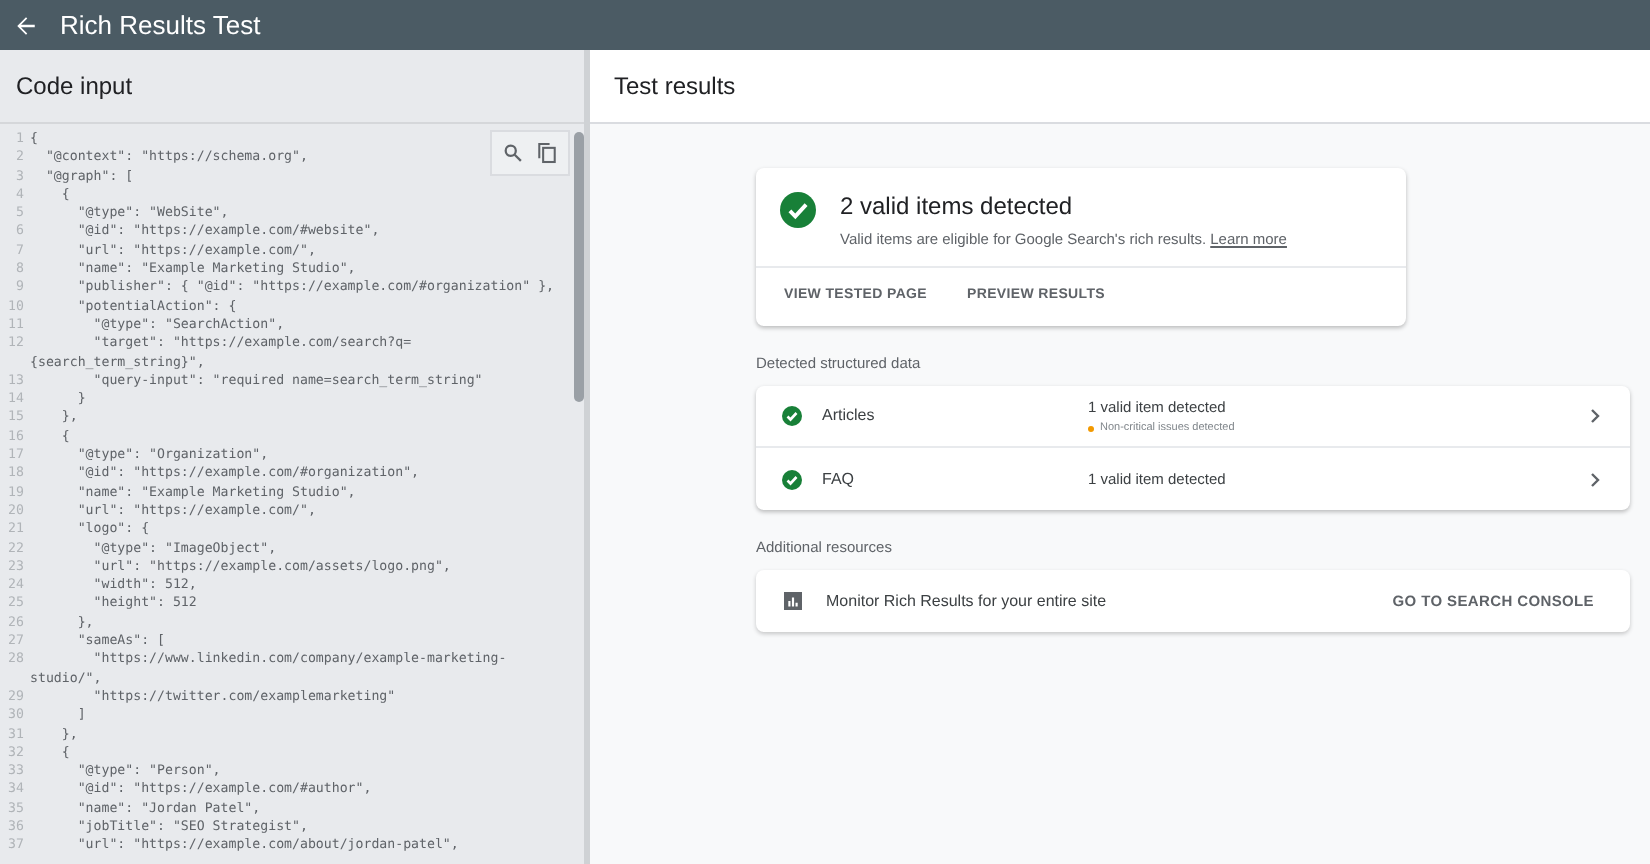 Image resolution: width=1650 pixels, height=864 pixels. What do you see at coordinates (547, 153) in the screenshot?
I see `copy-icon` at bounding box center [547, 153].